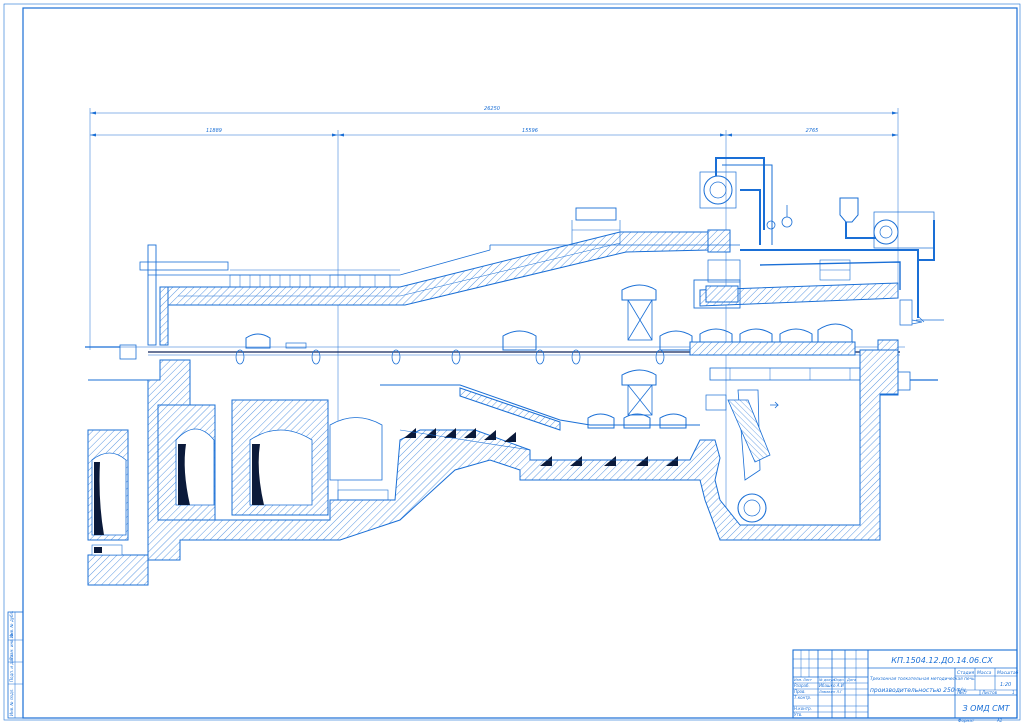 The image size is (1024, 724). Describe the element at coordinates (803, 708) in the screenshot. I see `role-3: Н.контр.` at that location.